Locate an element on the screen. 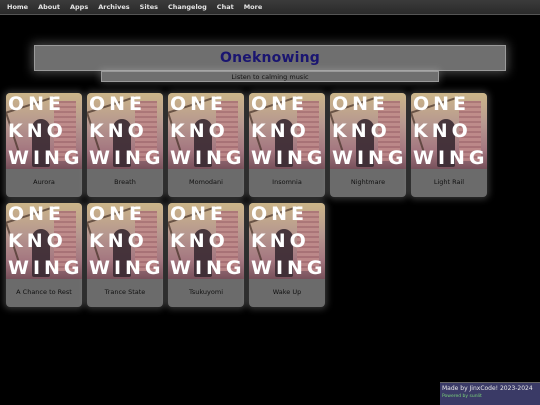  track-card: ONE KNO WING Tsukuyomi is located at coordinates (206, 255).